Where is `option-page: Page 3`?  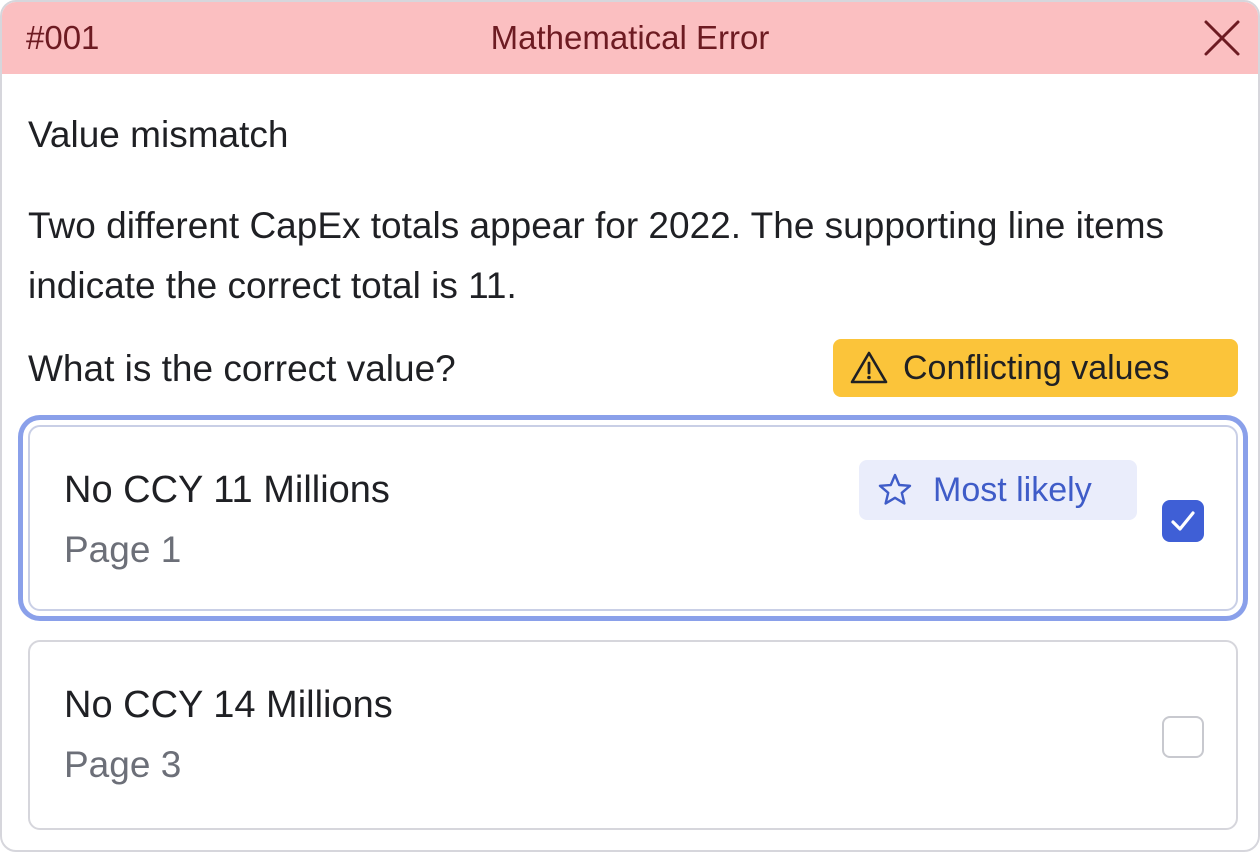
option-page: Page 3 is located at coordinates (123, 764).